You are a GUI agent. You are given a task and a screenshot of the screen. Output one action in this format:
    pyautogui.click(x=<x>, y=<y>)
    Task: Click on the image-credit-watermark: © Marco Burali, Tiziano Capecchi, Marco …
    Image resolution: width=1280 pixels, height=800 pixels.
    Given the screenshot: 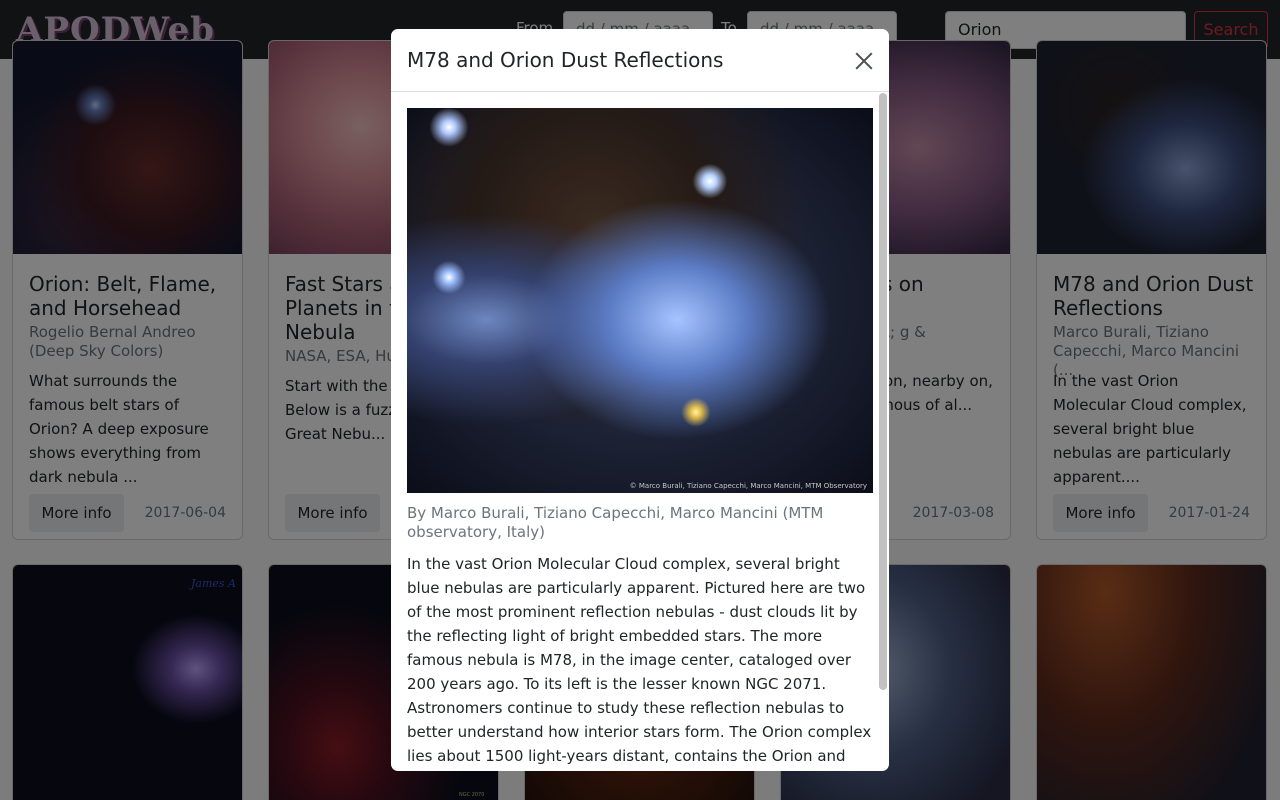 What is the action you would take?
    pyautogui.click(x=748, y=486)
    